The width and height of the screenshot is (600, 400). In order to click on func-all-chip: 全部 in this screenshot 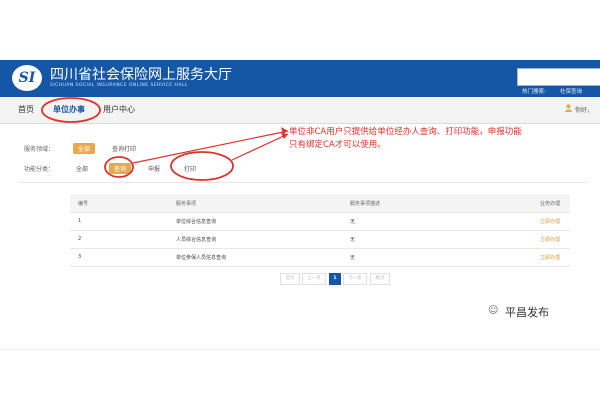, I will do `click(82, 168)`.